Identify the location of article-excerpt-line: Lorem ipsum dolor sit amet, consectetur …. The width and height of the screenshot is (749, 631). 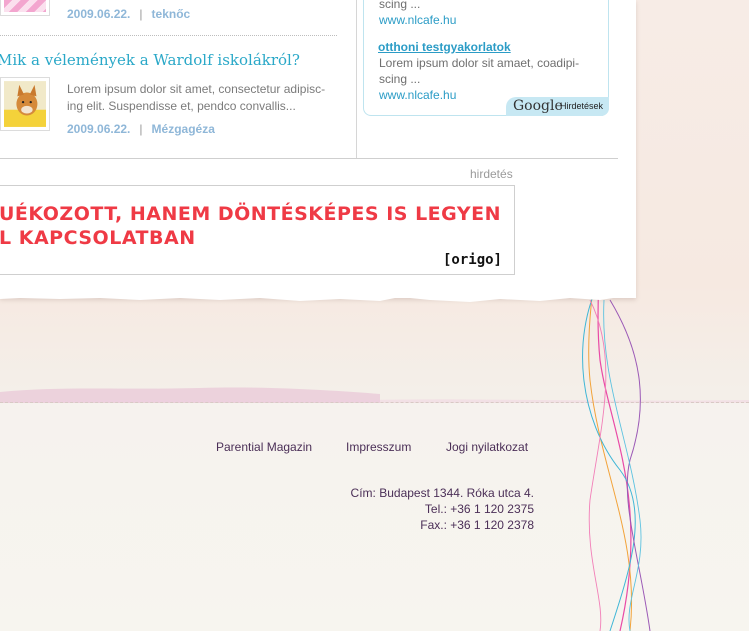
(196, 89).